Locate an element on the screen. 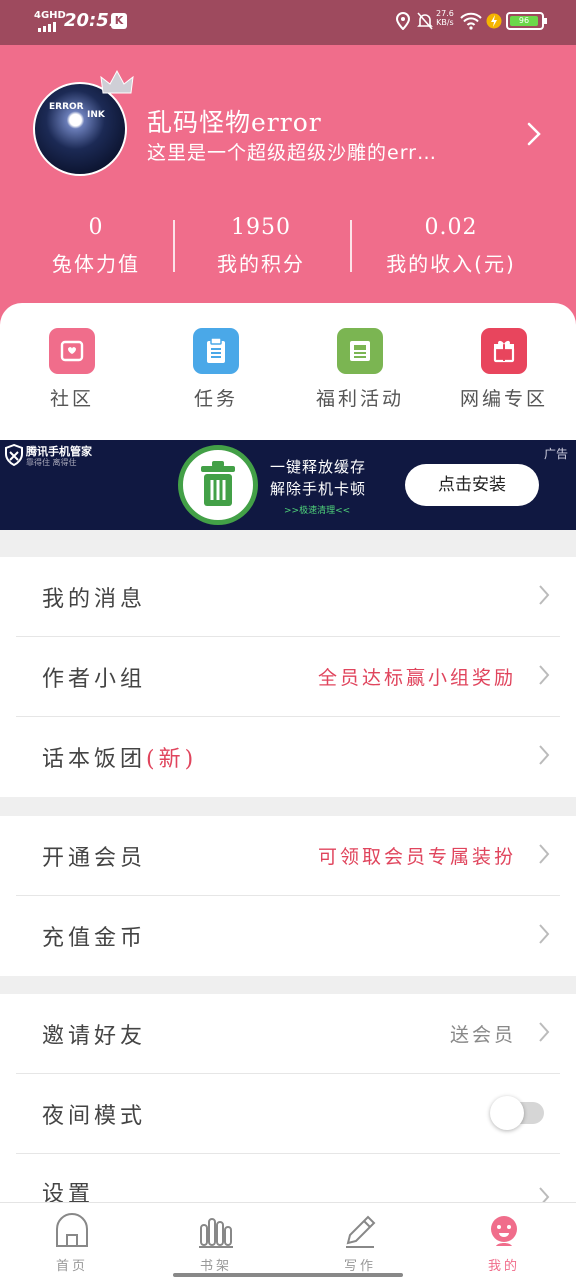 The width and height of the screenshot is (576, 1280). tab-bookshelf: 书架 is located at coordinates (216, 1243).